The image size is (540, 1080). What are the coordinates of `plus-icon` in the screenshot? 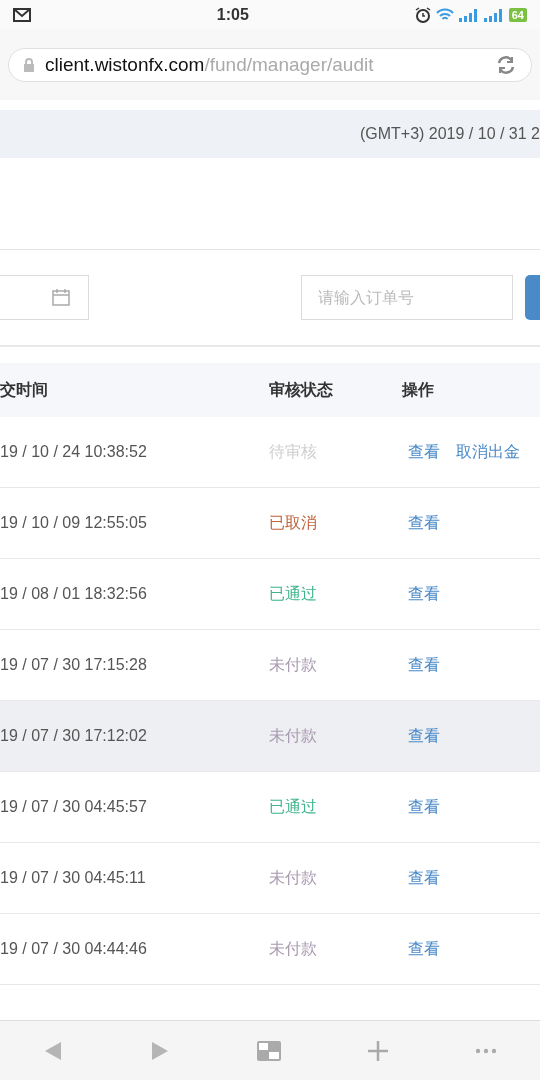 It's located at (377, 1050).